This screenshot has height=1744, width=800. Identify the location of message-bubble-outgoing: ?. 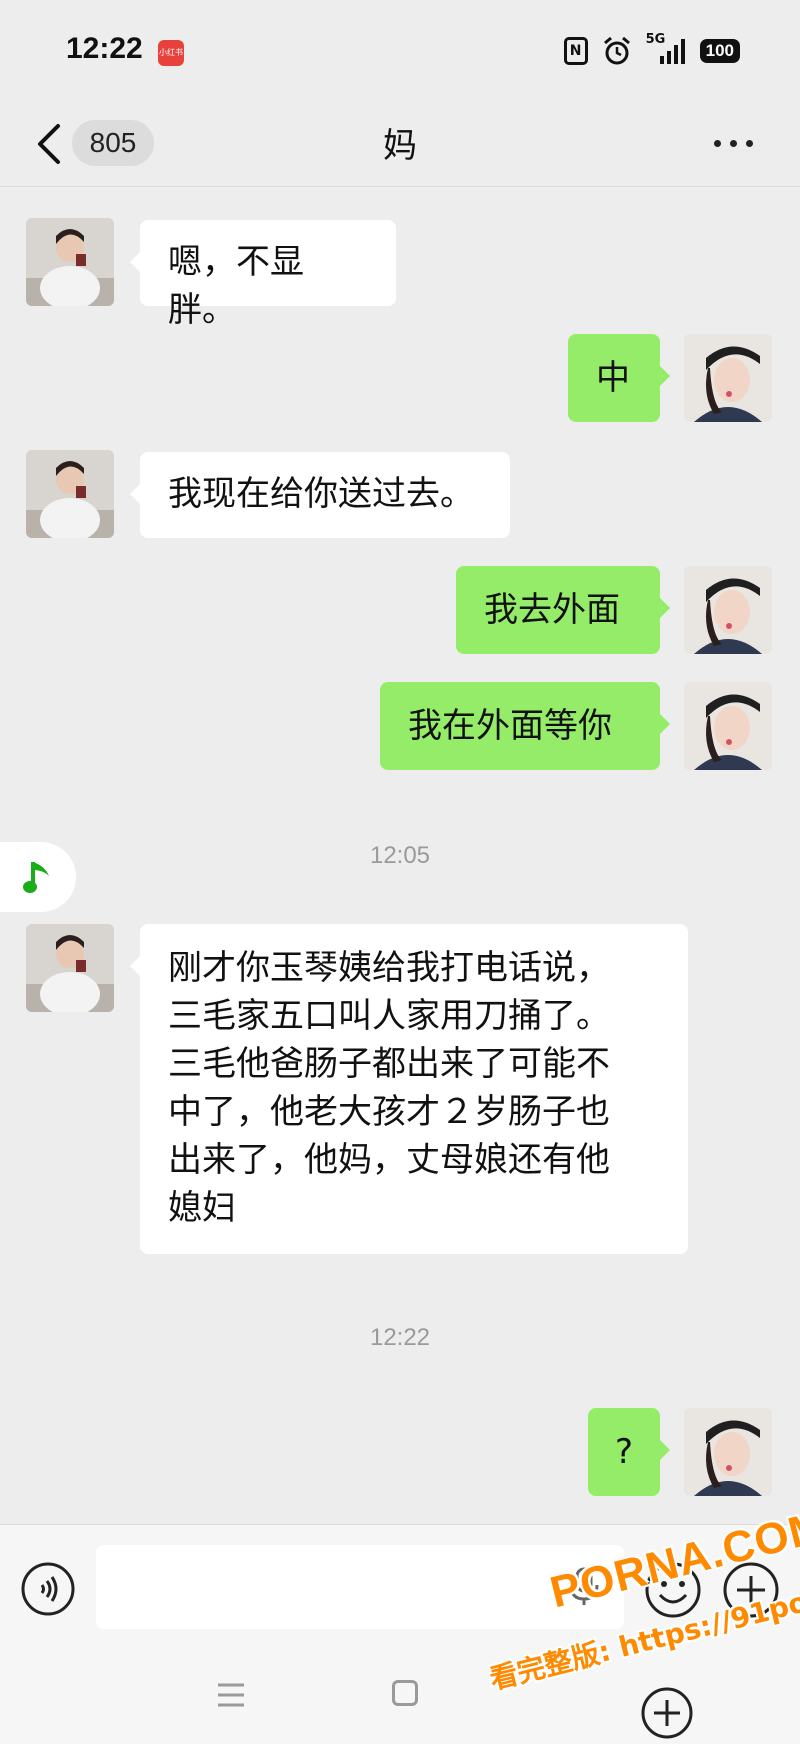
(629, 1452).